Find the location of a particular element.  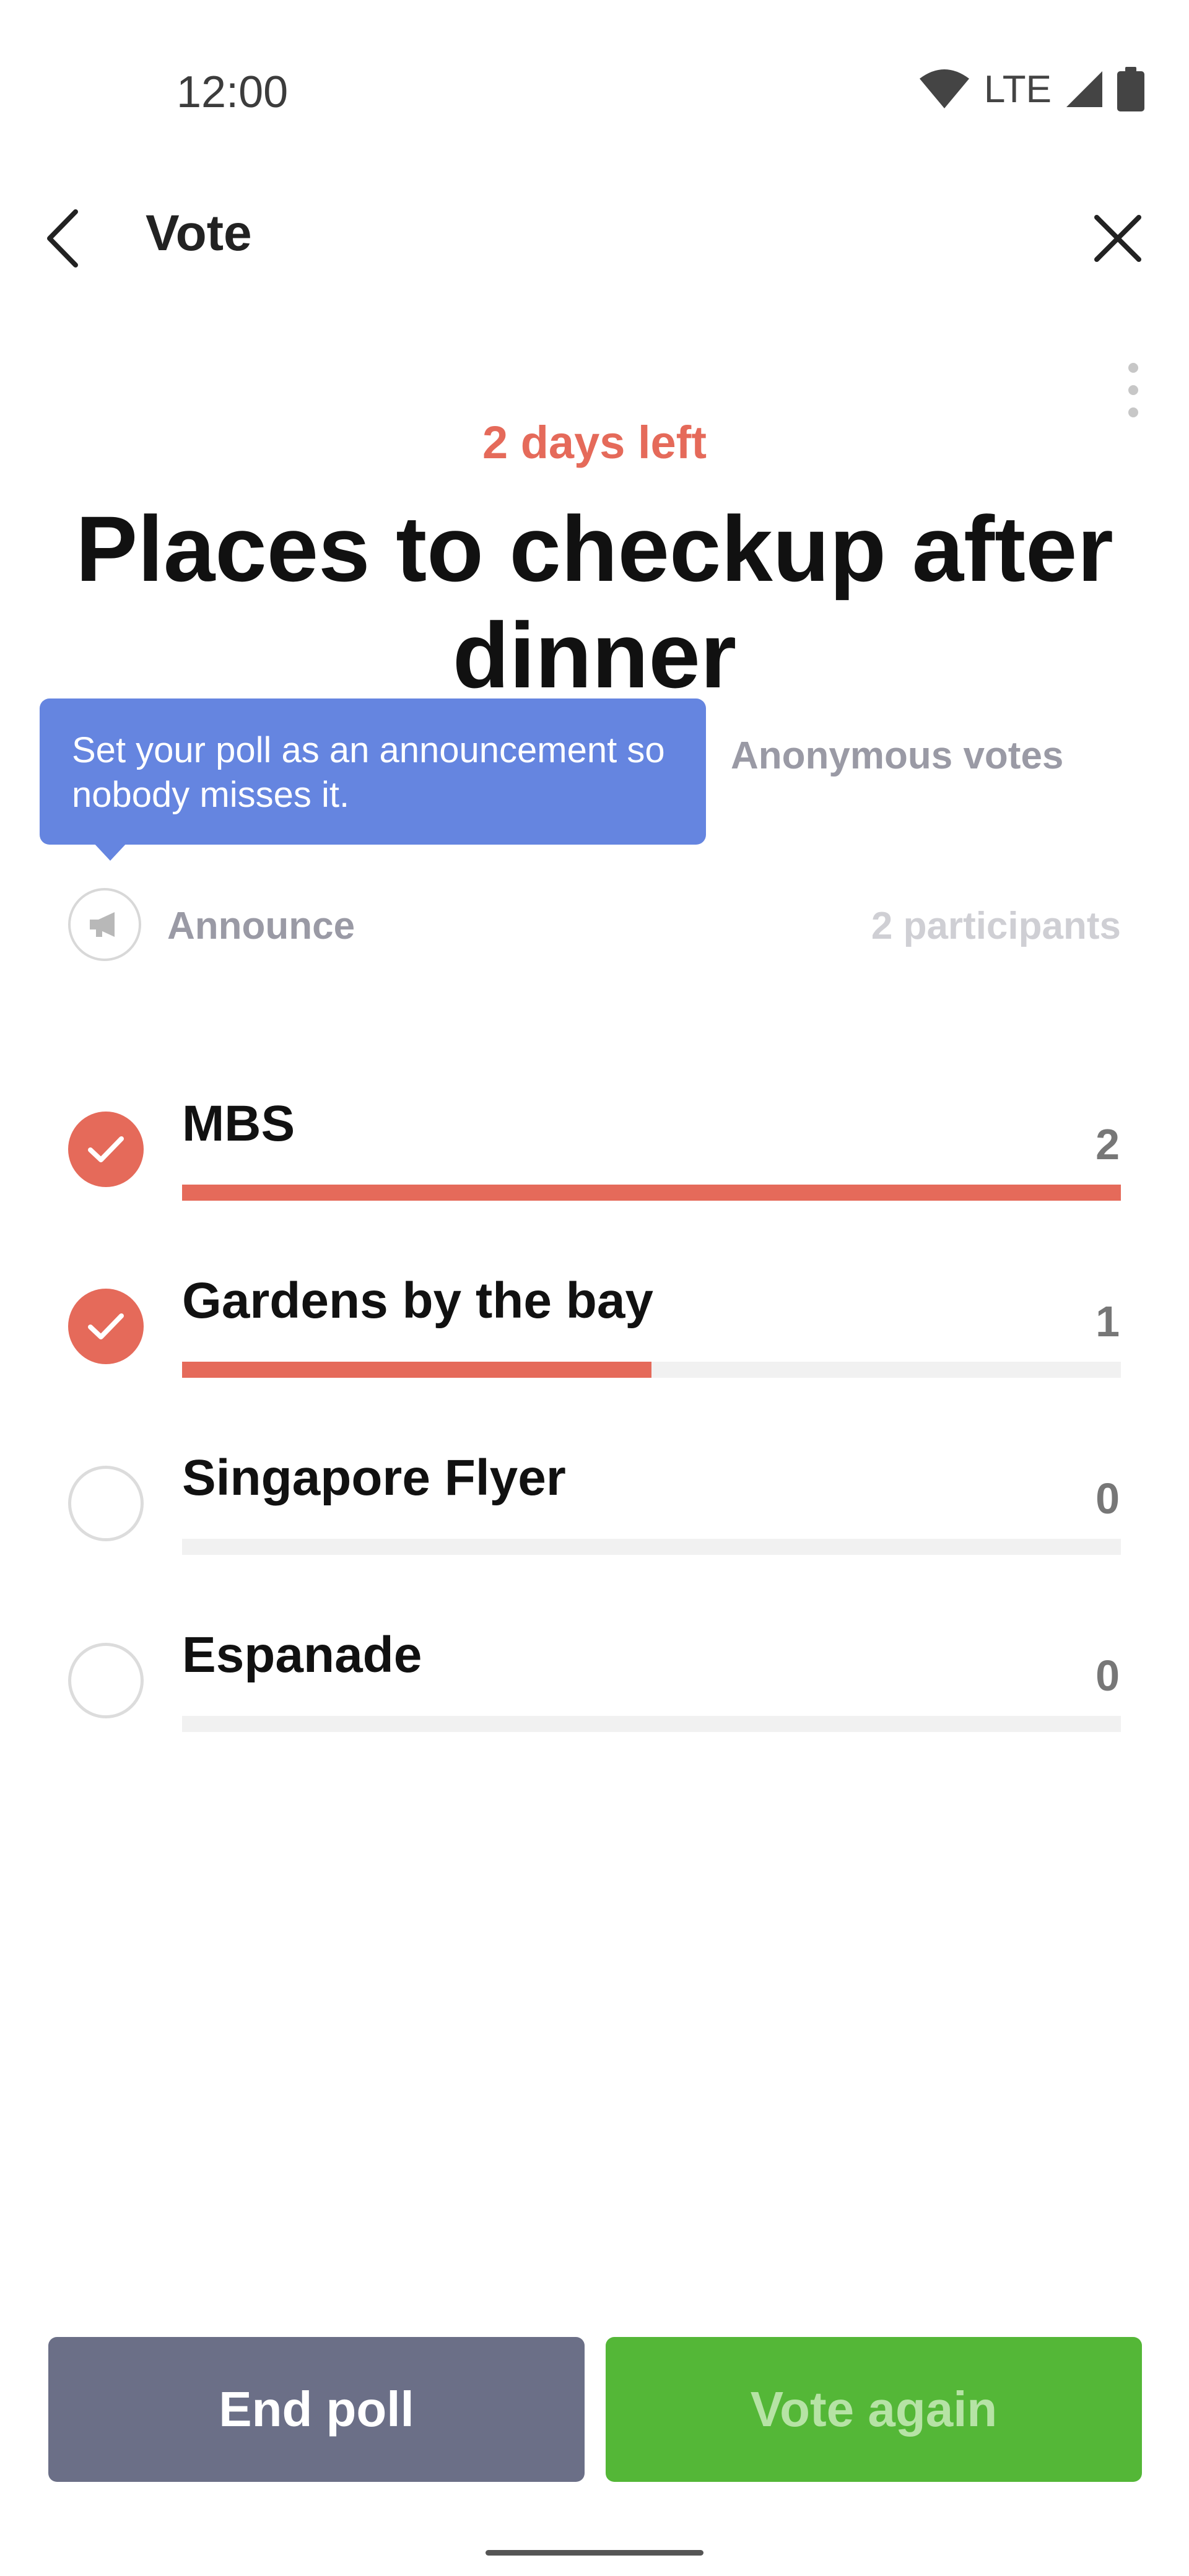

signal-icon is located at coordinates (1084, 89).